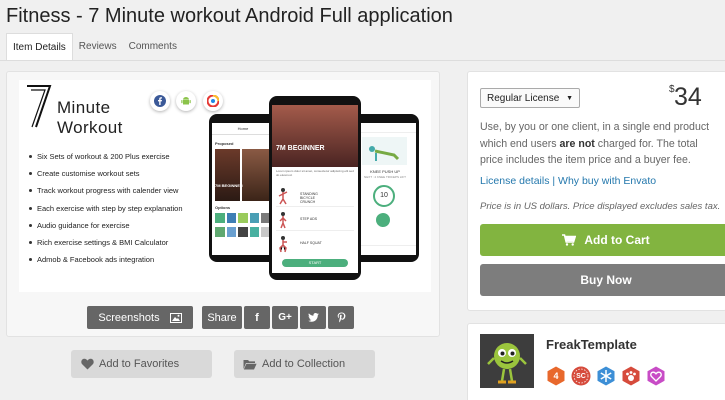  What do you see at coordinates (523, 98) in the screenshot?
I see `license-select-value: Regular License` at bounding box center [523, 98].